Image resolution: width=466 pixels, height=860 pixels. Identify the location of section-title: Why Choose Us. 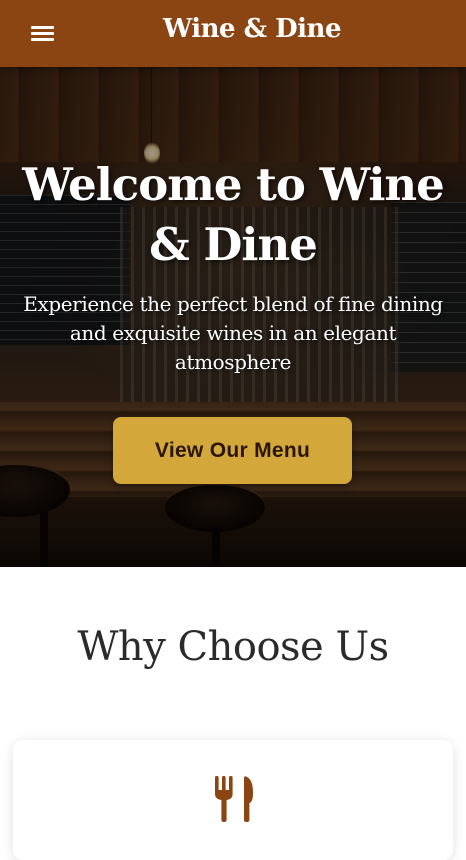
(233, 647).